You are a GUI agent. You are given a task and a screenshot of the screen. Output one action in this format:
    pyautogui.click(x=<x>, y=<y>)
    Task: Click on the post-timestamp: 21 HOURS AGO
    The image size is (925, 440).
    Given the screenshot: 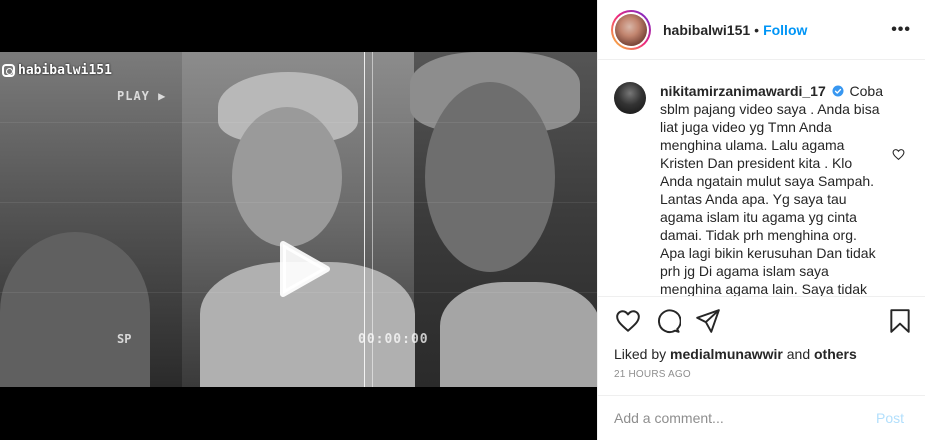 What is the action you would take?
    pyautogui.click(x=762, y=374)
    